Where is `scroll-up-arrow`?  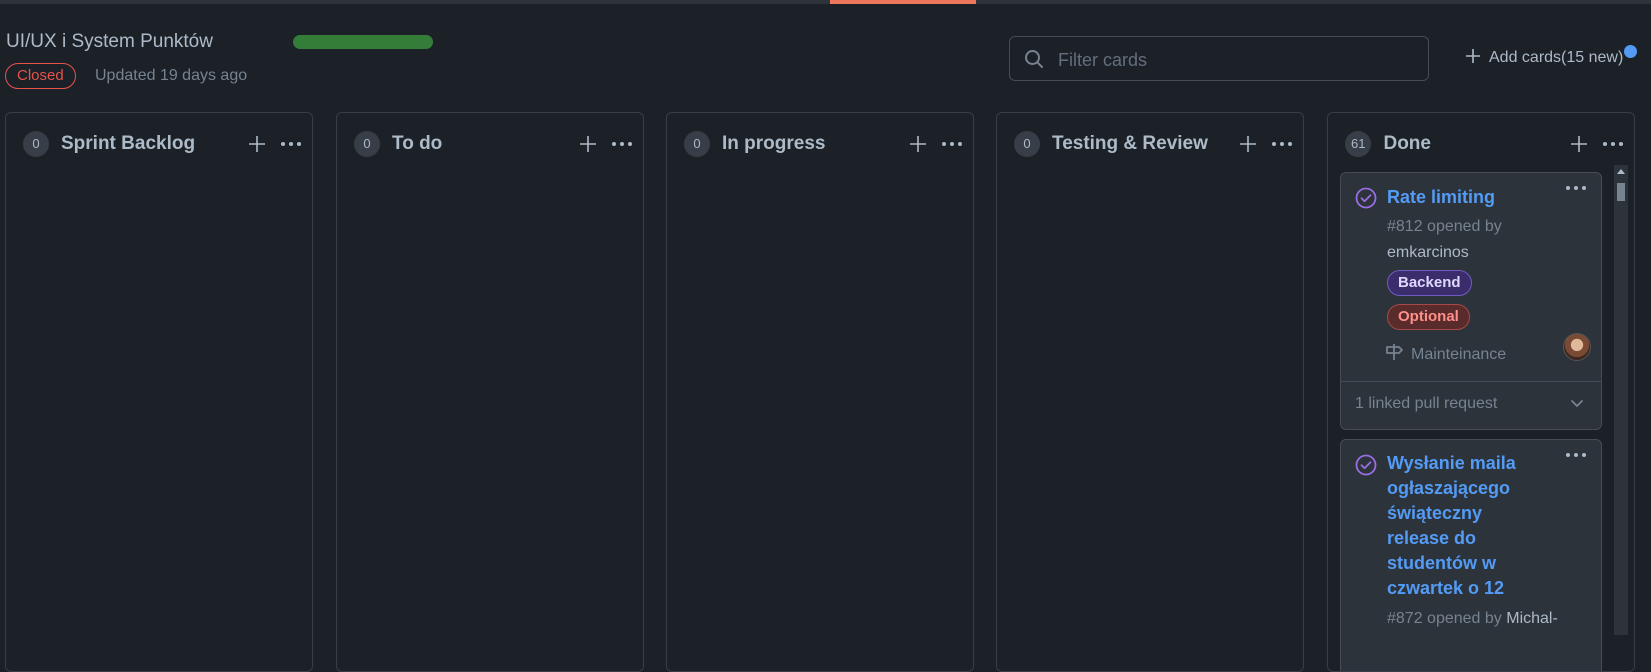 scroll-up-arrow is located at coordinates (1621, 171).